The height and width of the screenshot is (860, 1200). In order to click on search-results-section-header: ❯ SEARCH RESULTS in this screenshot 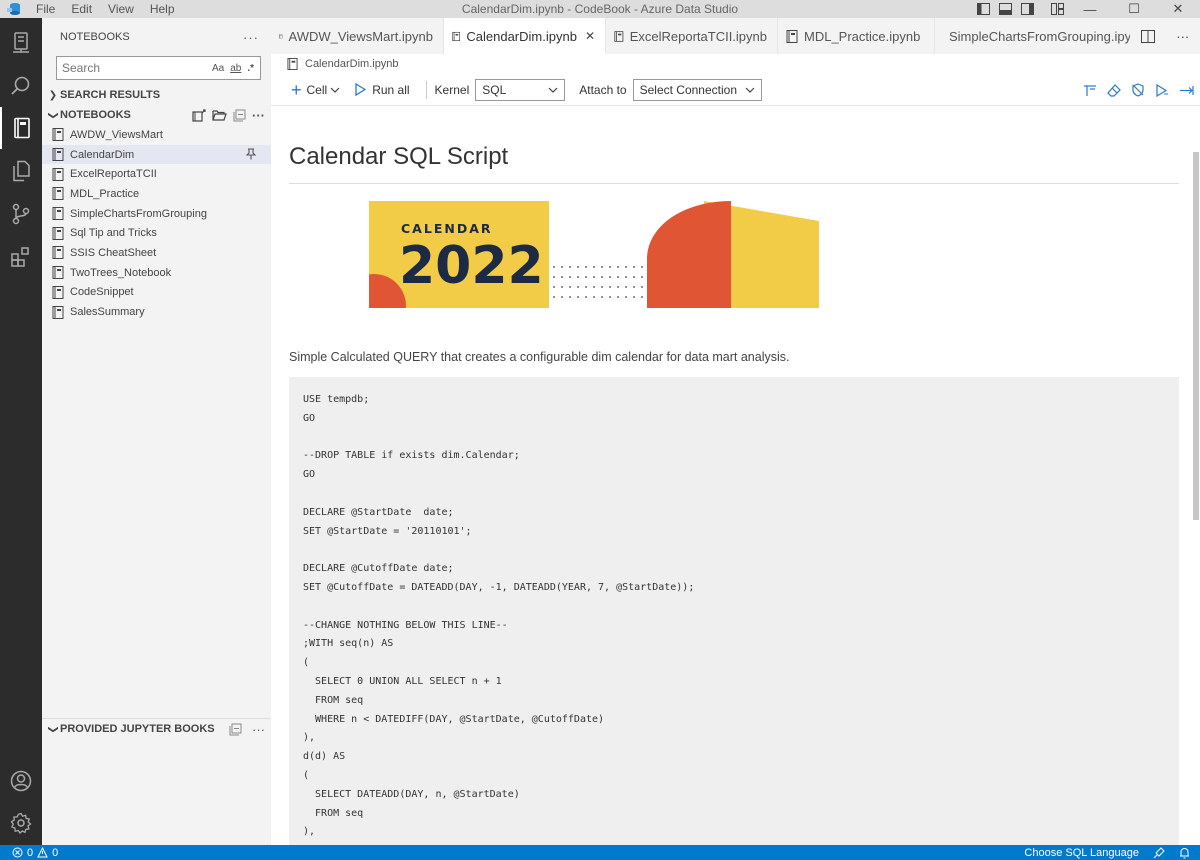, I will do `click(156, 95)`.